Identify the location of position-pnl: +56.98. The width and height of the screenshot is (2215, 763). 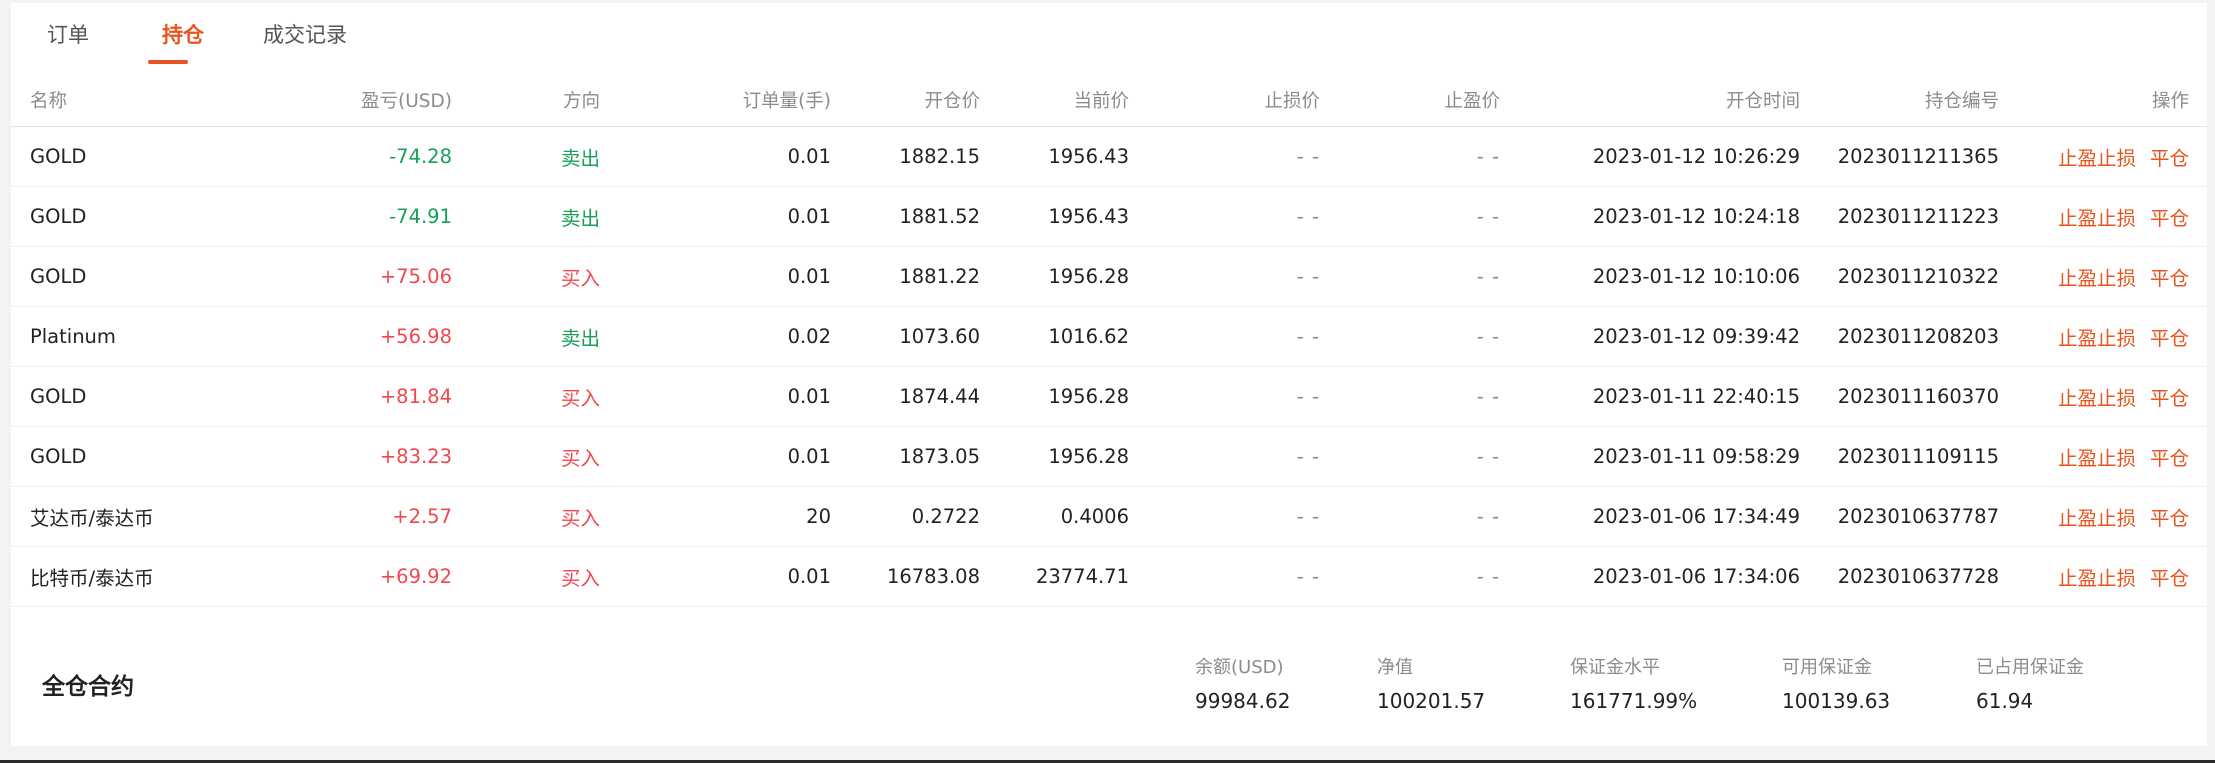
(415, 336).